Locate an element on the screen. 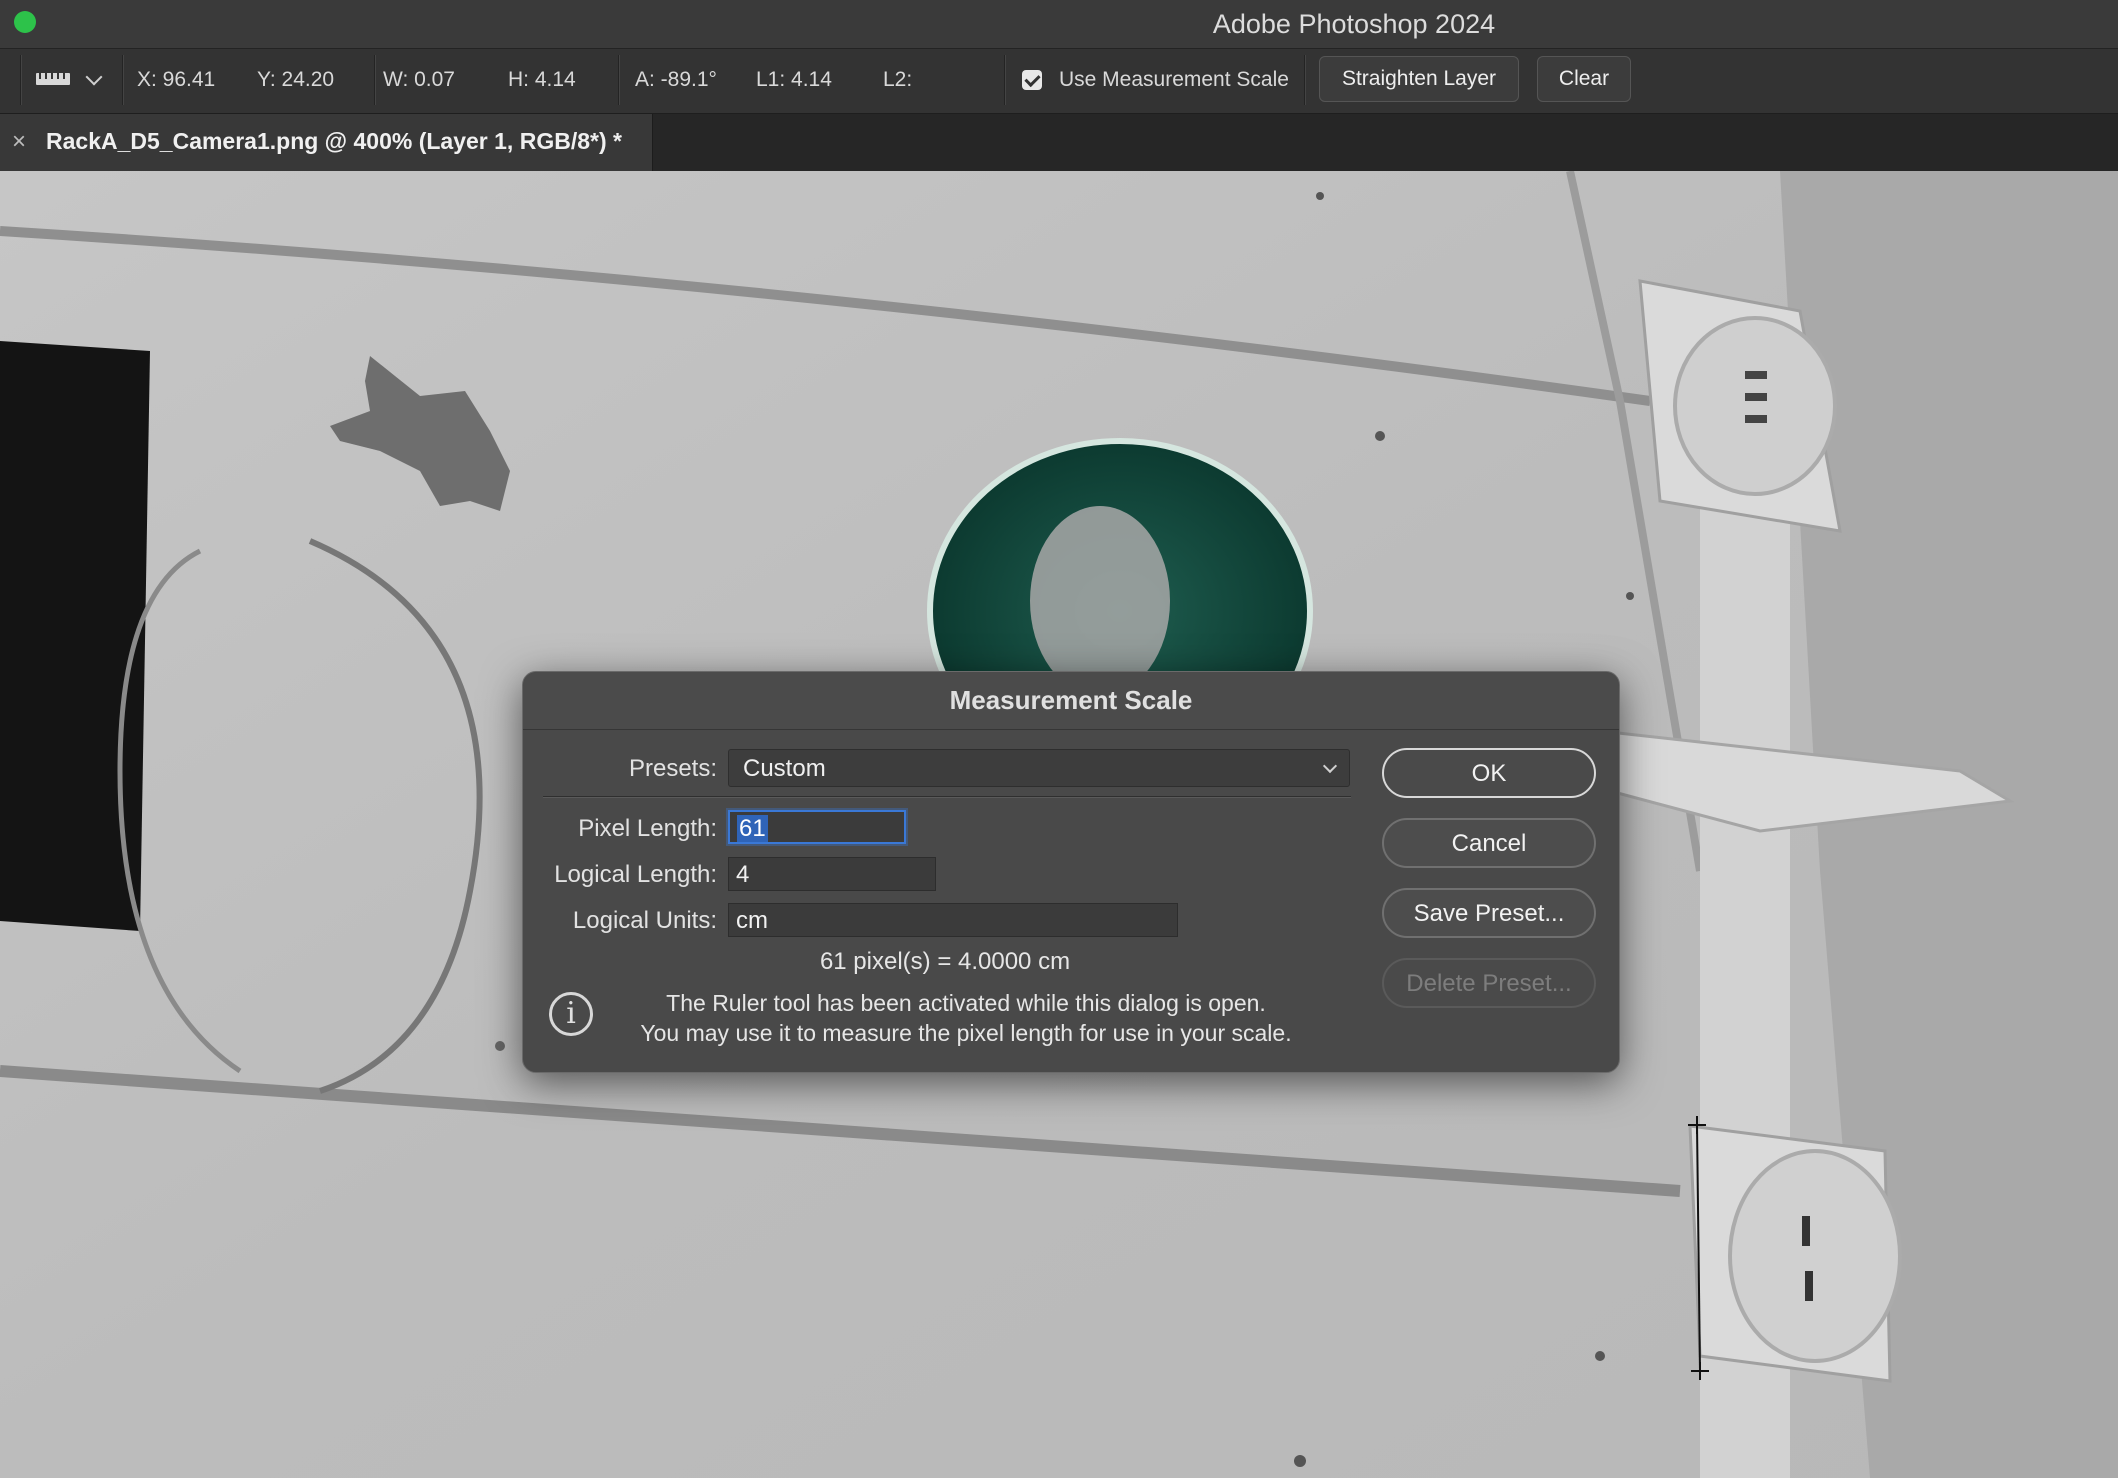 Image resolution: width=2118 pixels, height=1478 pixels. clear-button: Clear is located at coordinates (1584, 79).